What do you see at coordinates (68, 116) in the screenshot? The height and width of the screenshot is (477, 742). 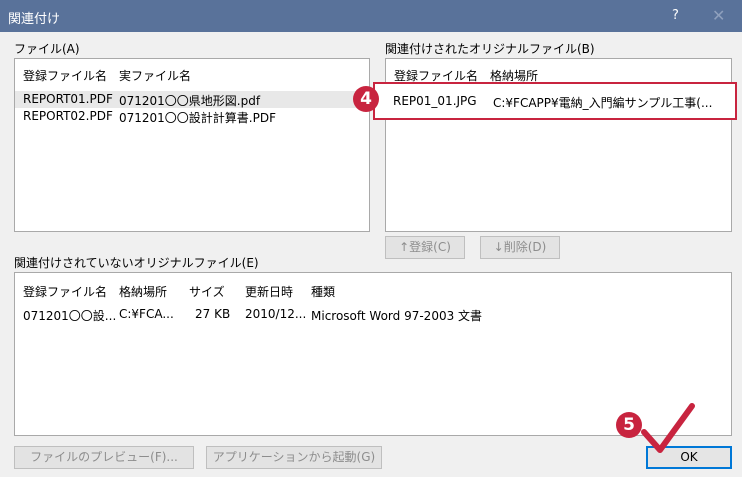 I see `table-cell: REPORT02.PDF` at bounding box center [68, 116].